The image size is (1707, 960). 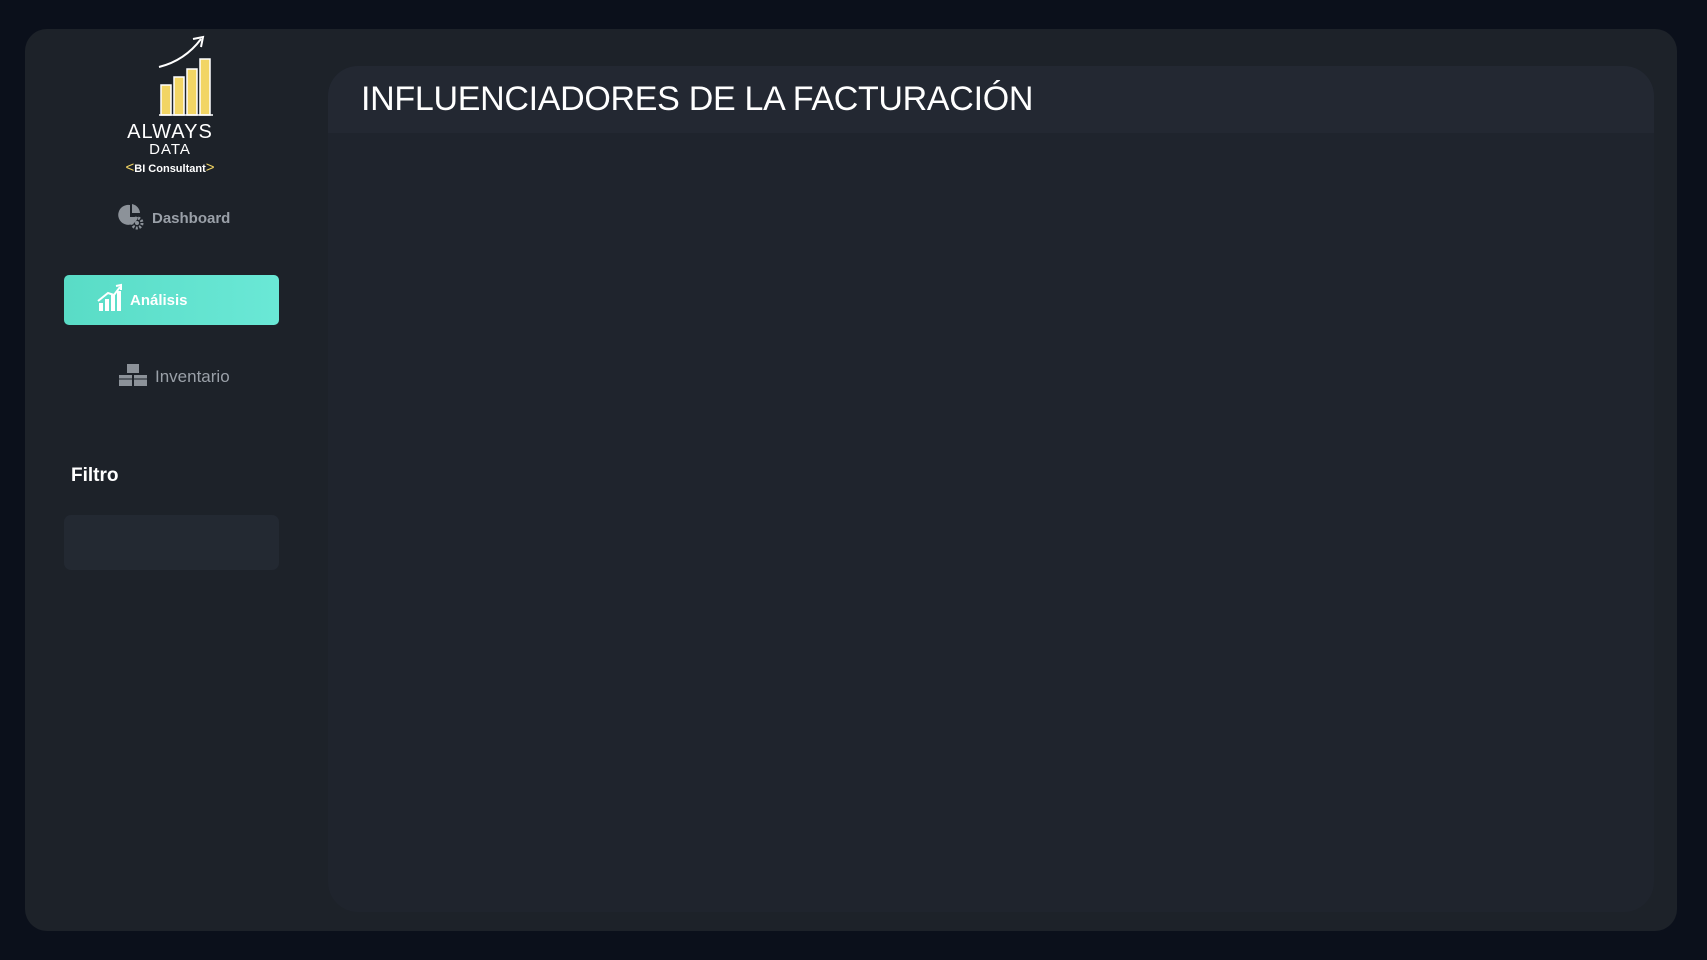 What do you see at coordinates (159, 300) in the screenshot?
I see `nav-label-analisis: Análisis` at bounding box center [159, 300].